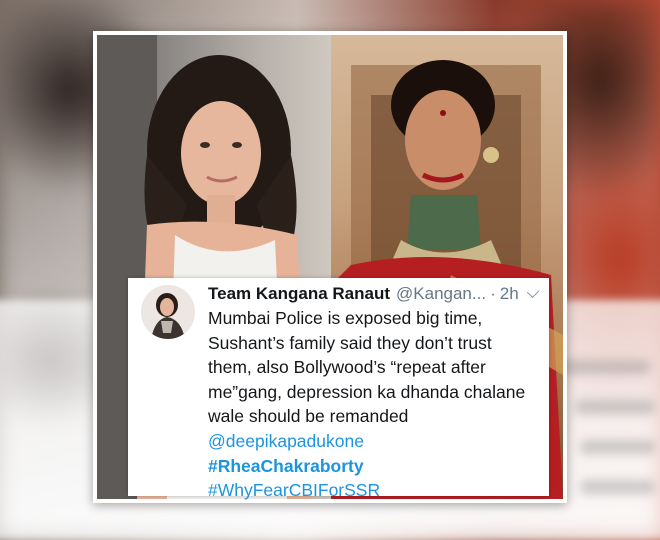 This screenshot has height=540, width=660. I want to click on avatar, so click(168, 312).